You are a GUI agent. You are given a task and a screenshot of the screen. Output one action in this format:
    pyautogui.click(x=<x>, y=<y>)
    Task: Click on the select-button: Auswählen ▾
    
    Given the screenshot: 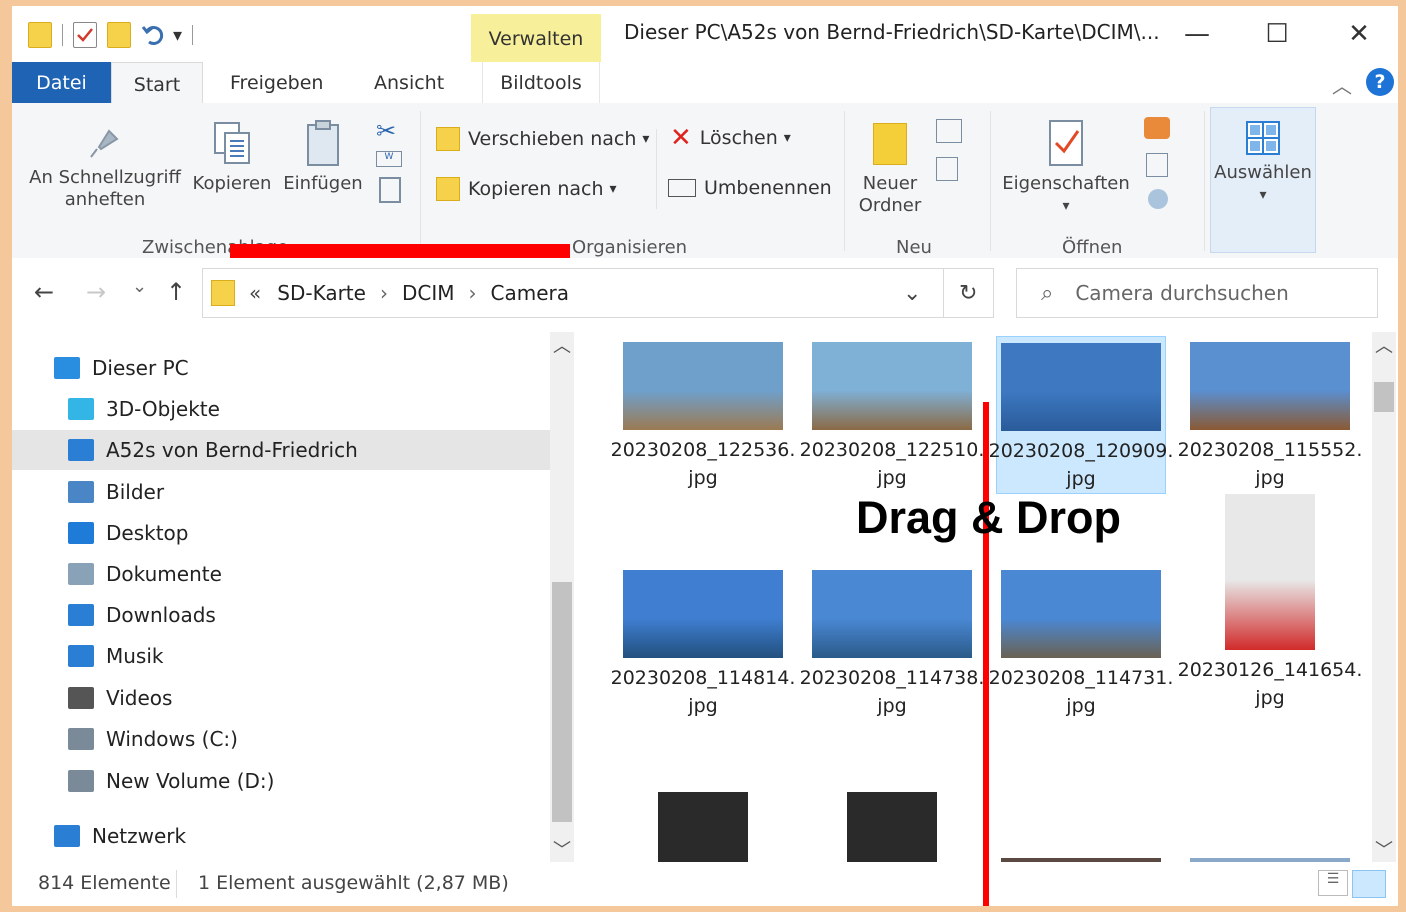 What is the action you would take?
    pyautogui.click(x=1263, y=180)
    